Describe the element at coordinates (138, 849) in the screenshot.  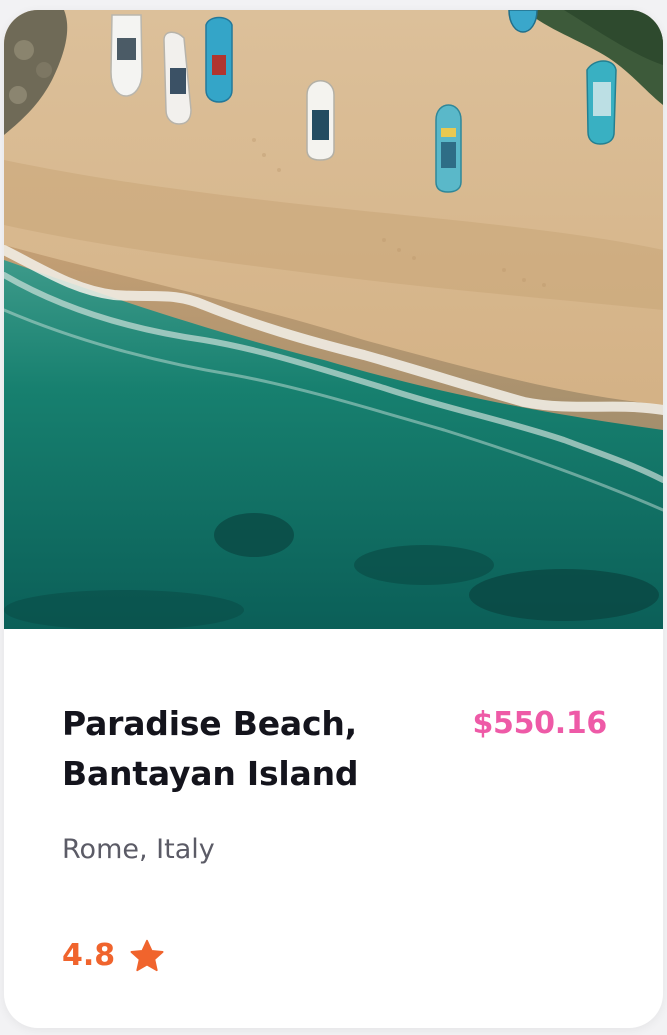
I see `location-label: Rome, Italy` at that location.